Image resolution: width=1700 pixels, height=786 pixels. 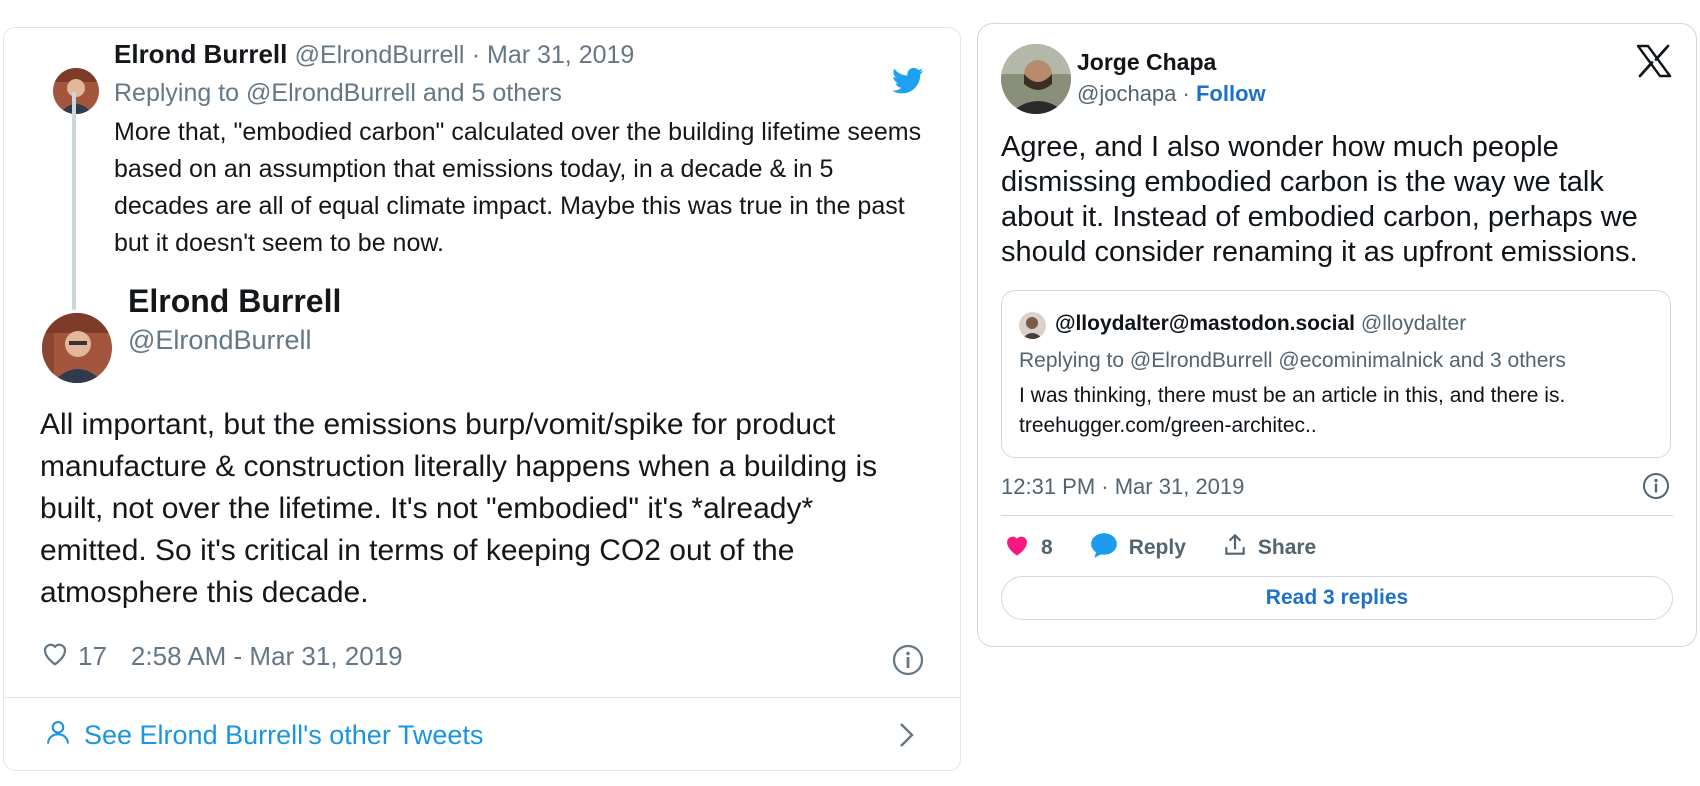 I want to click on quote-author-name: @lloydalter@mastodon.social, so click(x=1205, y=323).